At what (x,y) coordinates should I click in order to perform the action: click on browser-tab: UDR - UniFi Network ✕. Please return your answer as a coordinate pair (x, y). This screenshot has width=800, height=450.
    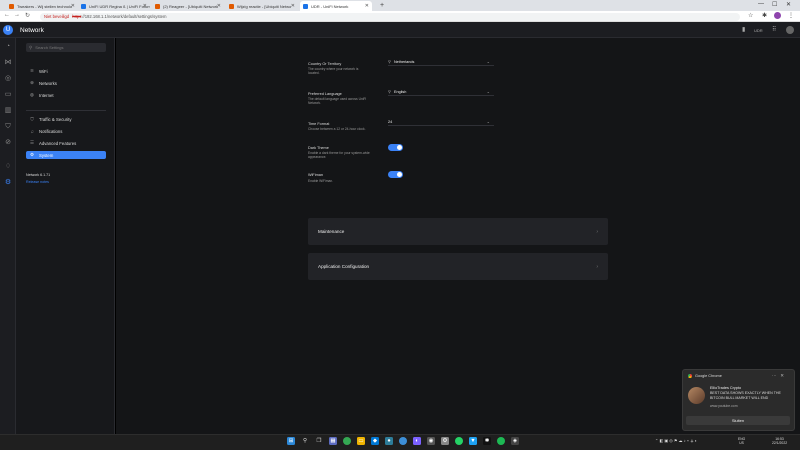
    Looking at the image, I should click on (336, 6).